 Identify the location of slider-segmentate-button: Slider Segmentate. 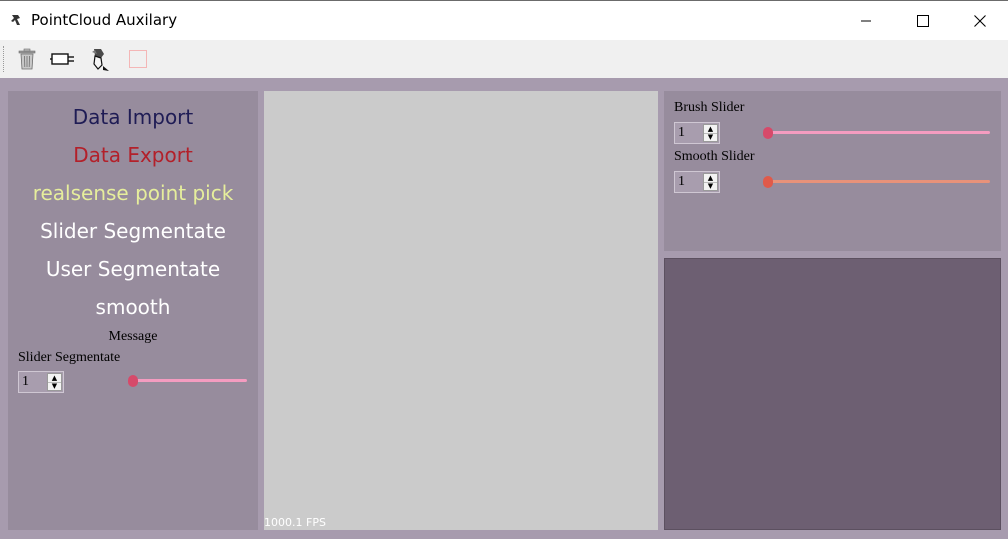
(133, 231).